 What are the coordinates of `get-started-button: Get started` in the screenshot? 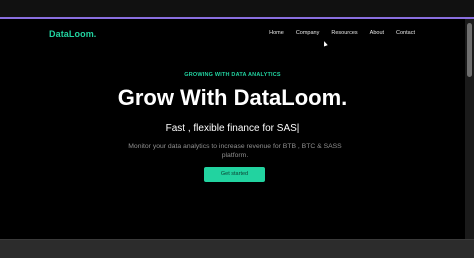 It's located at (234, 174).